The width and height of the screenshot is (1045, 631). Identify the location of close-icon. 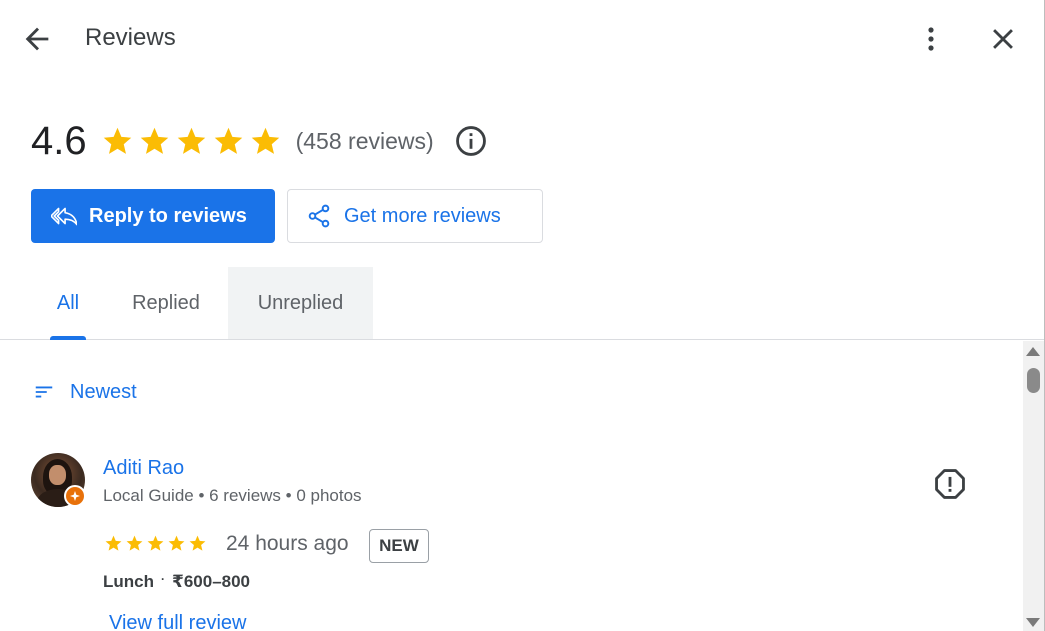
(1003, 39).